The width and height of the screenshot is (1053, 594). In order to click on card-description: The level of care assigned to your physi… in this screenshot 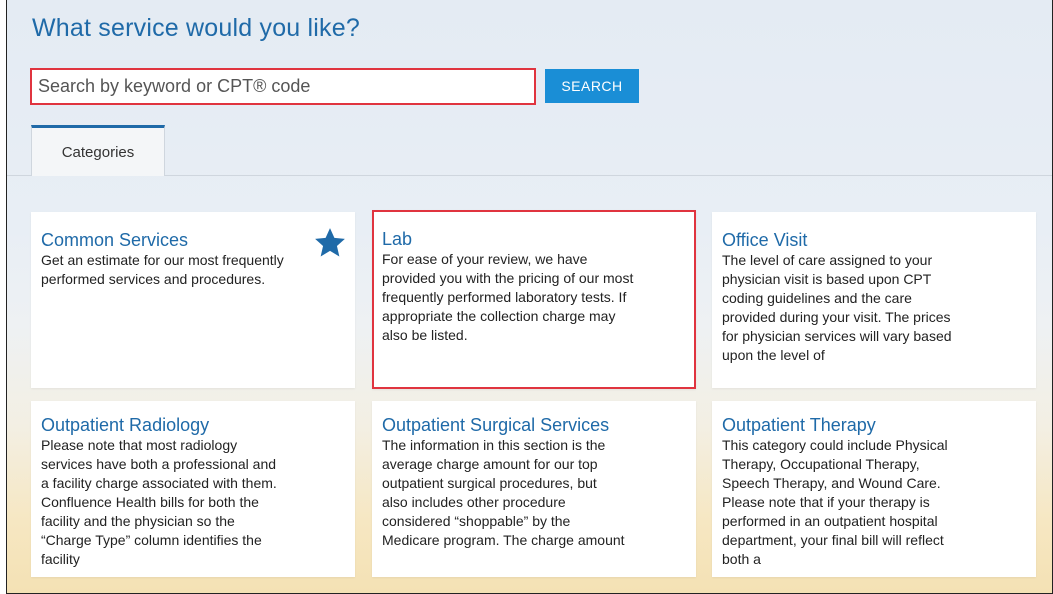, I will do `click(837, 307)`.